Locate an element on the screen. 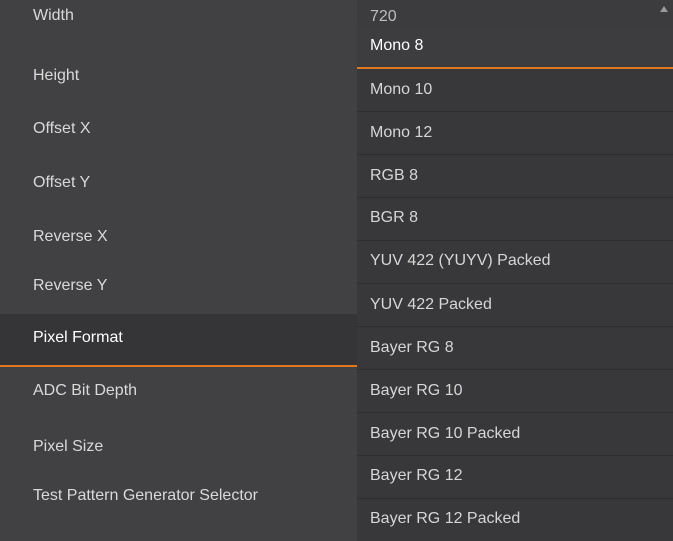  dropdown-option-mono-12: Mono 12 is located at coordinates (515, 133).